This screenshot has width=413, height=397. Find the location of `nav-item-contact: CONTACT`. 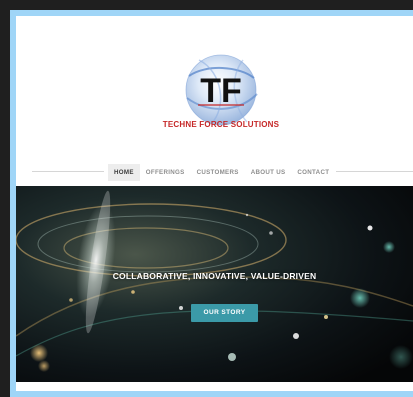

nav-item-contact: CONTACT is located at coordinates (313, 172).